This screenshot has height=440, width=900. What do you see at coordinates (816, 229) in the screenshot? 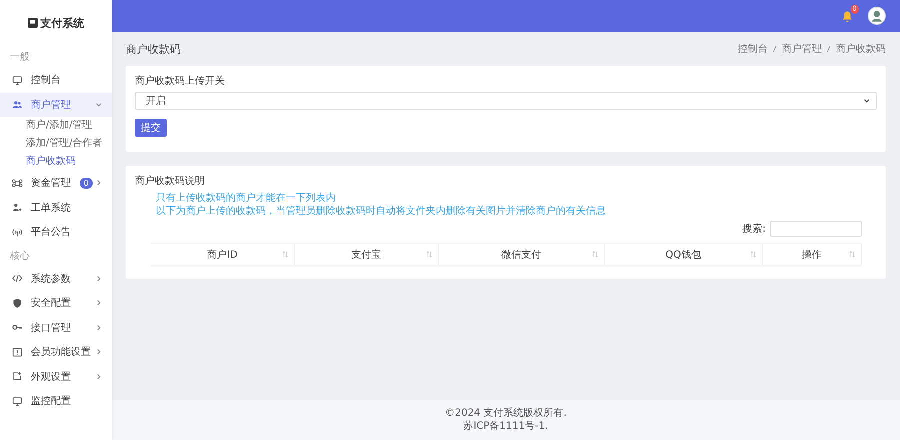
I see `search-field` at bounding box center [816, 229].